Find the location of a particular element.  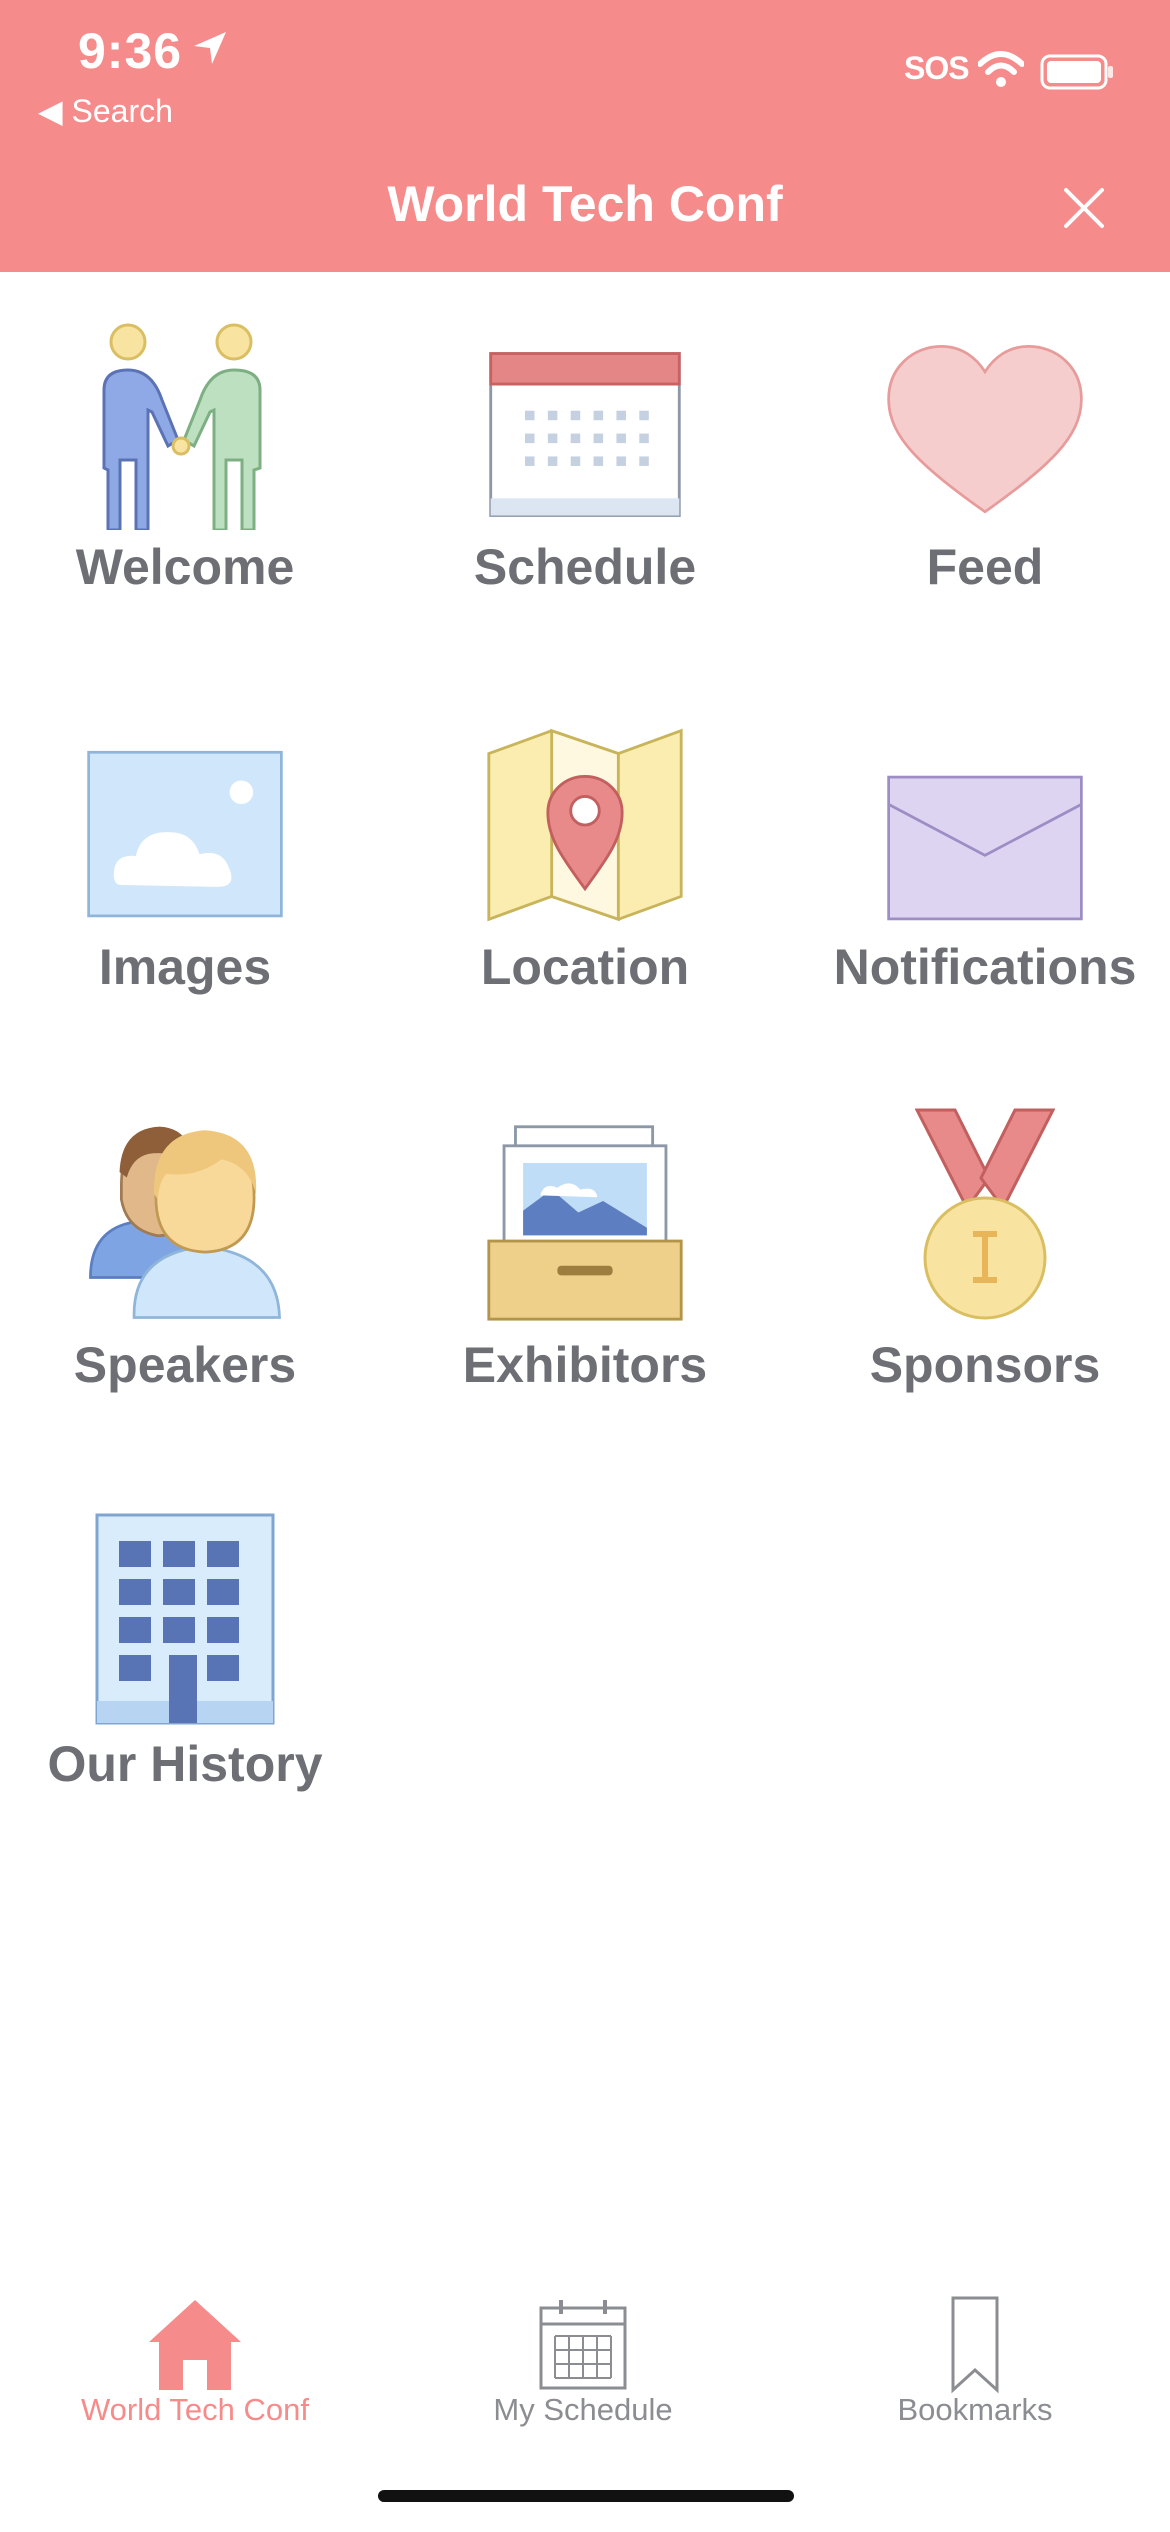

carrier-sos: SOS is located at coordinates (937, 68).